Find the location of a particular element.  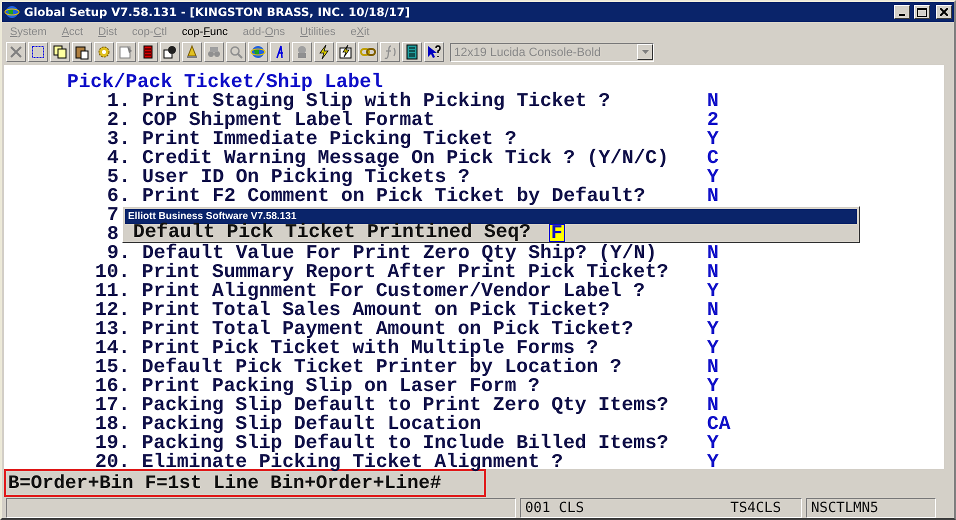

status-text: TS4CLS is located at coordinates (755, 508).